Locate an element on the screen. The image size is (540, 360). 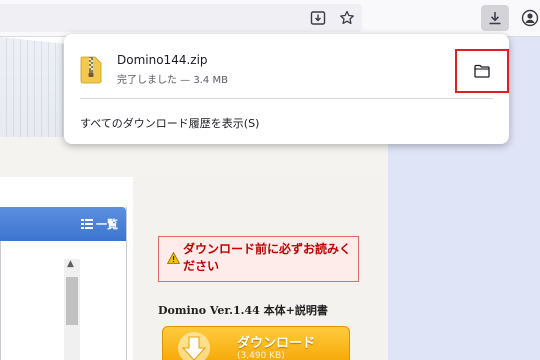
download-arrow-icon is located at coordinates (194, 346).